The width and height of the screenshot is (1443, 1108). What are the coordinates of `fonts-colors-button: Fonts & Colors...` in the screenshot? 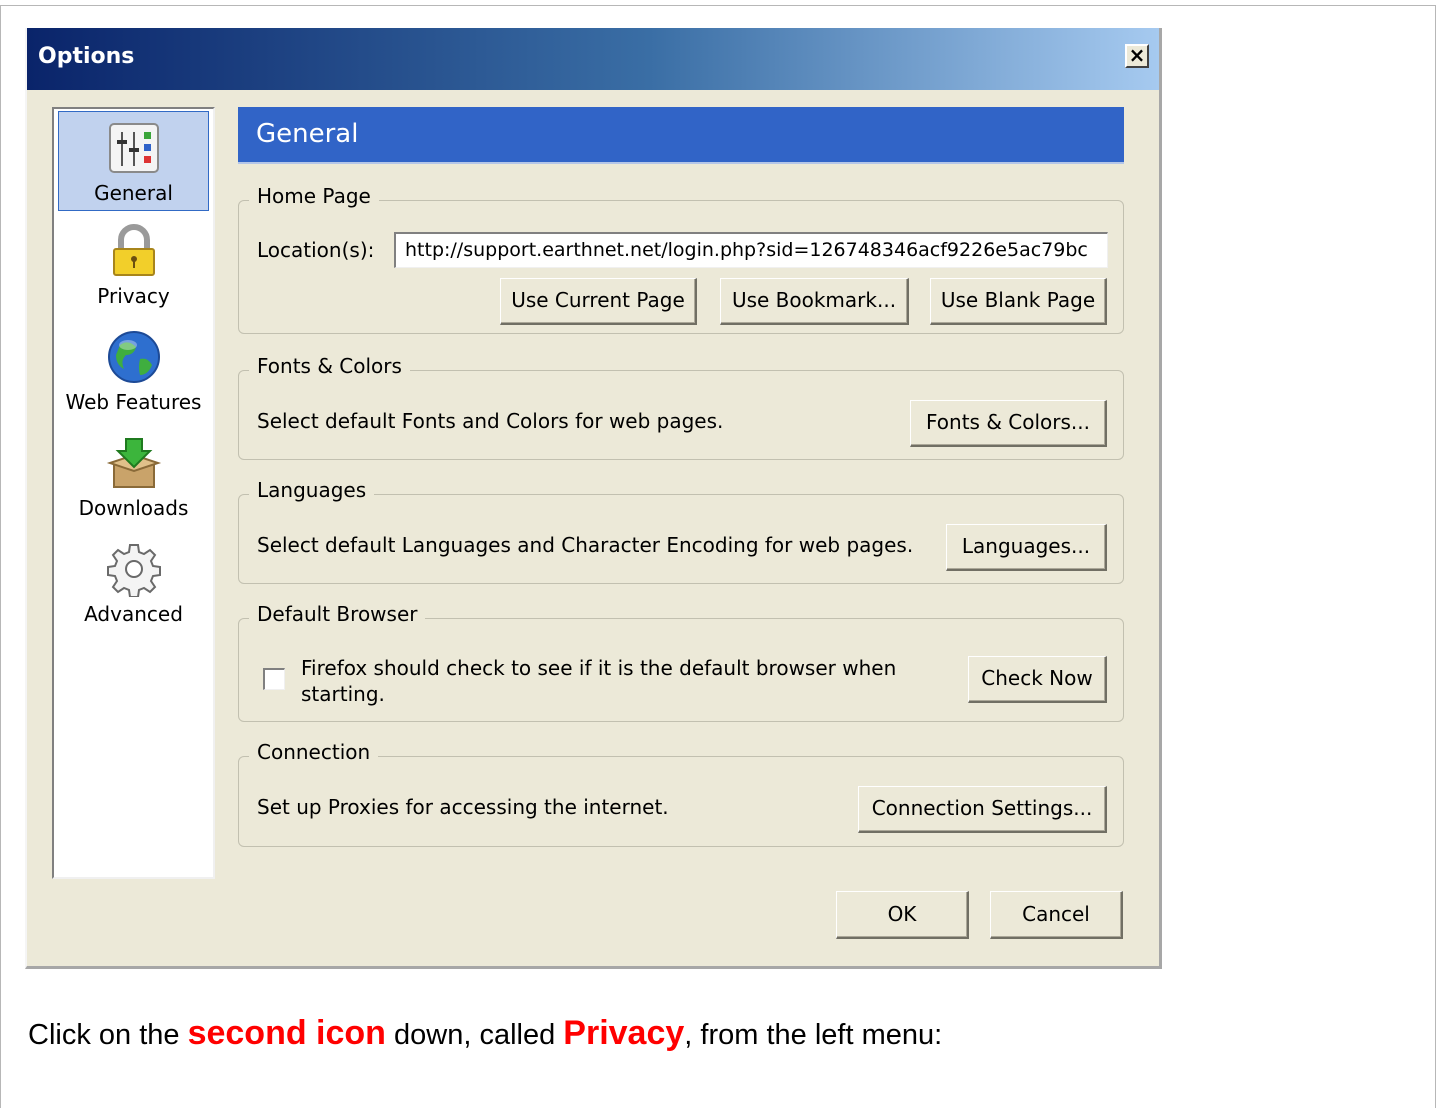 It's located at (1008, 423).